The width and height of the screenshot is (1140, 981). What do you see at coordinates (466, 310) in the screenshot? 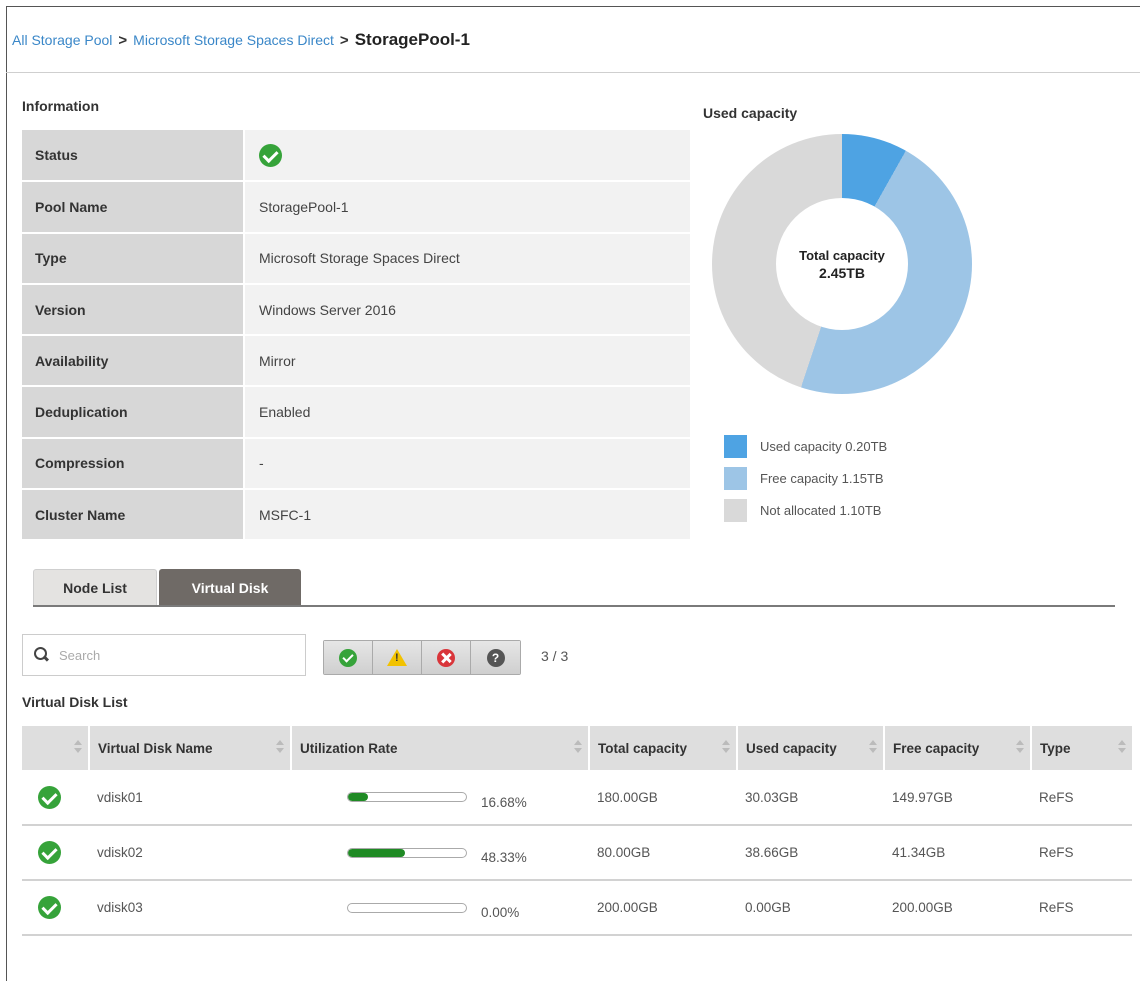
I see `info-value: Windows Server 2016` at bounding box center [466, 310].